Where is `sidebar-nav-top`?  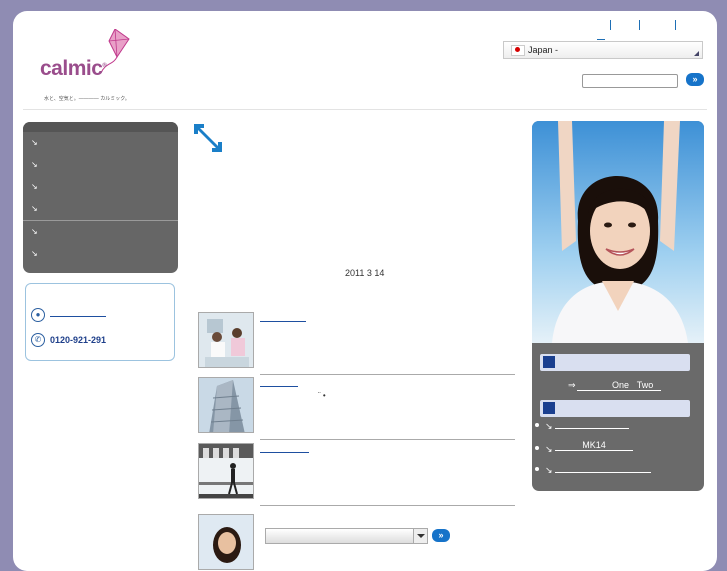
sidebar-nav-top is located at coordinates (100, 127).